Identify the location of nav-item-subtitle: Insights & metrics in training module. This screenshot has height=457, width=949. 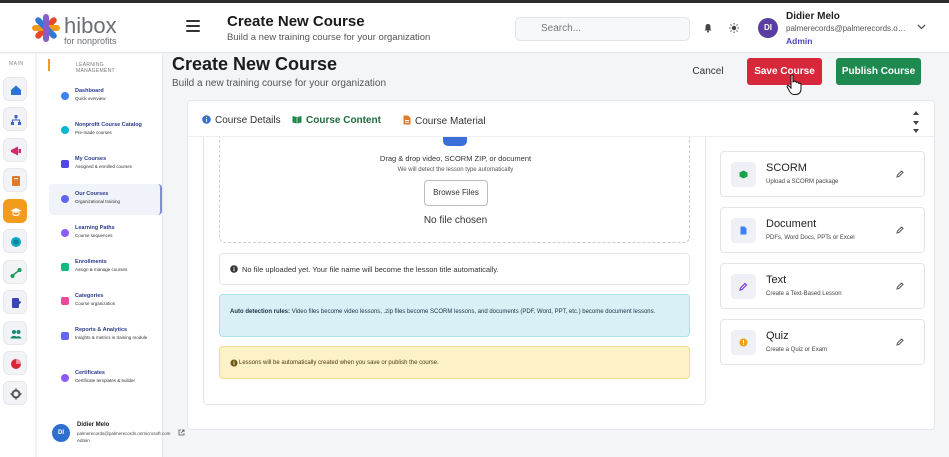
(111, 337).